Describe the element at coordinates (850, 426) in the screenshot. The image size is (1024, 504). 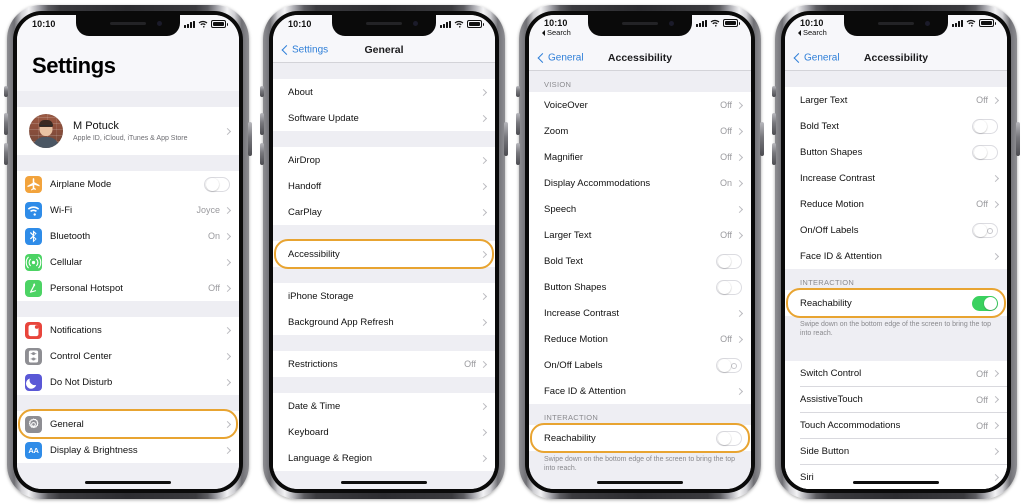
I see `row-label: Touch Accommodations` at that location.